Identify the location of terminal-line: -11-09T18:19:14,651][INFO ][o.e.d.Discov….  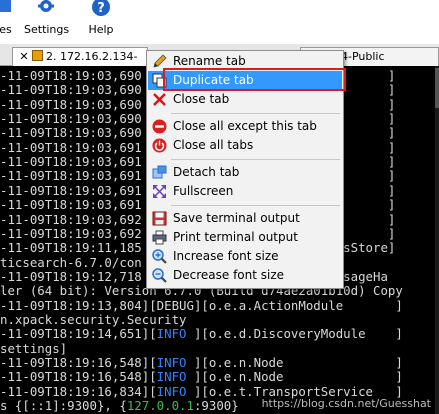
(201, 333).